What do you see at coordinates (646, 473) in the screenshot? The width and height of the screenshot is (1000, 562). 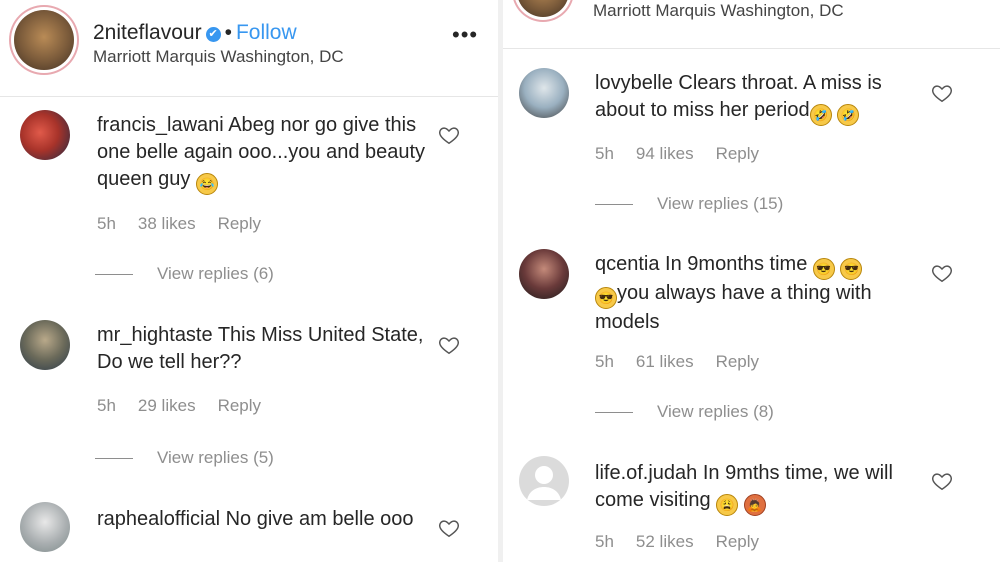 I see `commenter-username: life.of.judah` at bounding box center [646, 473].